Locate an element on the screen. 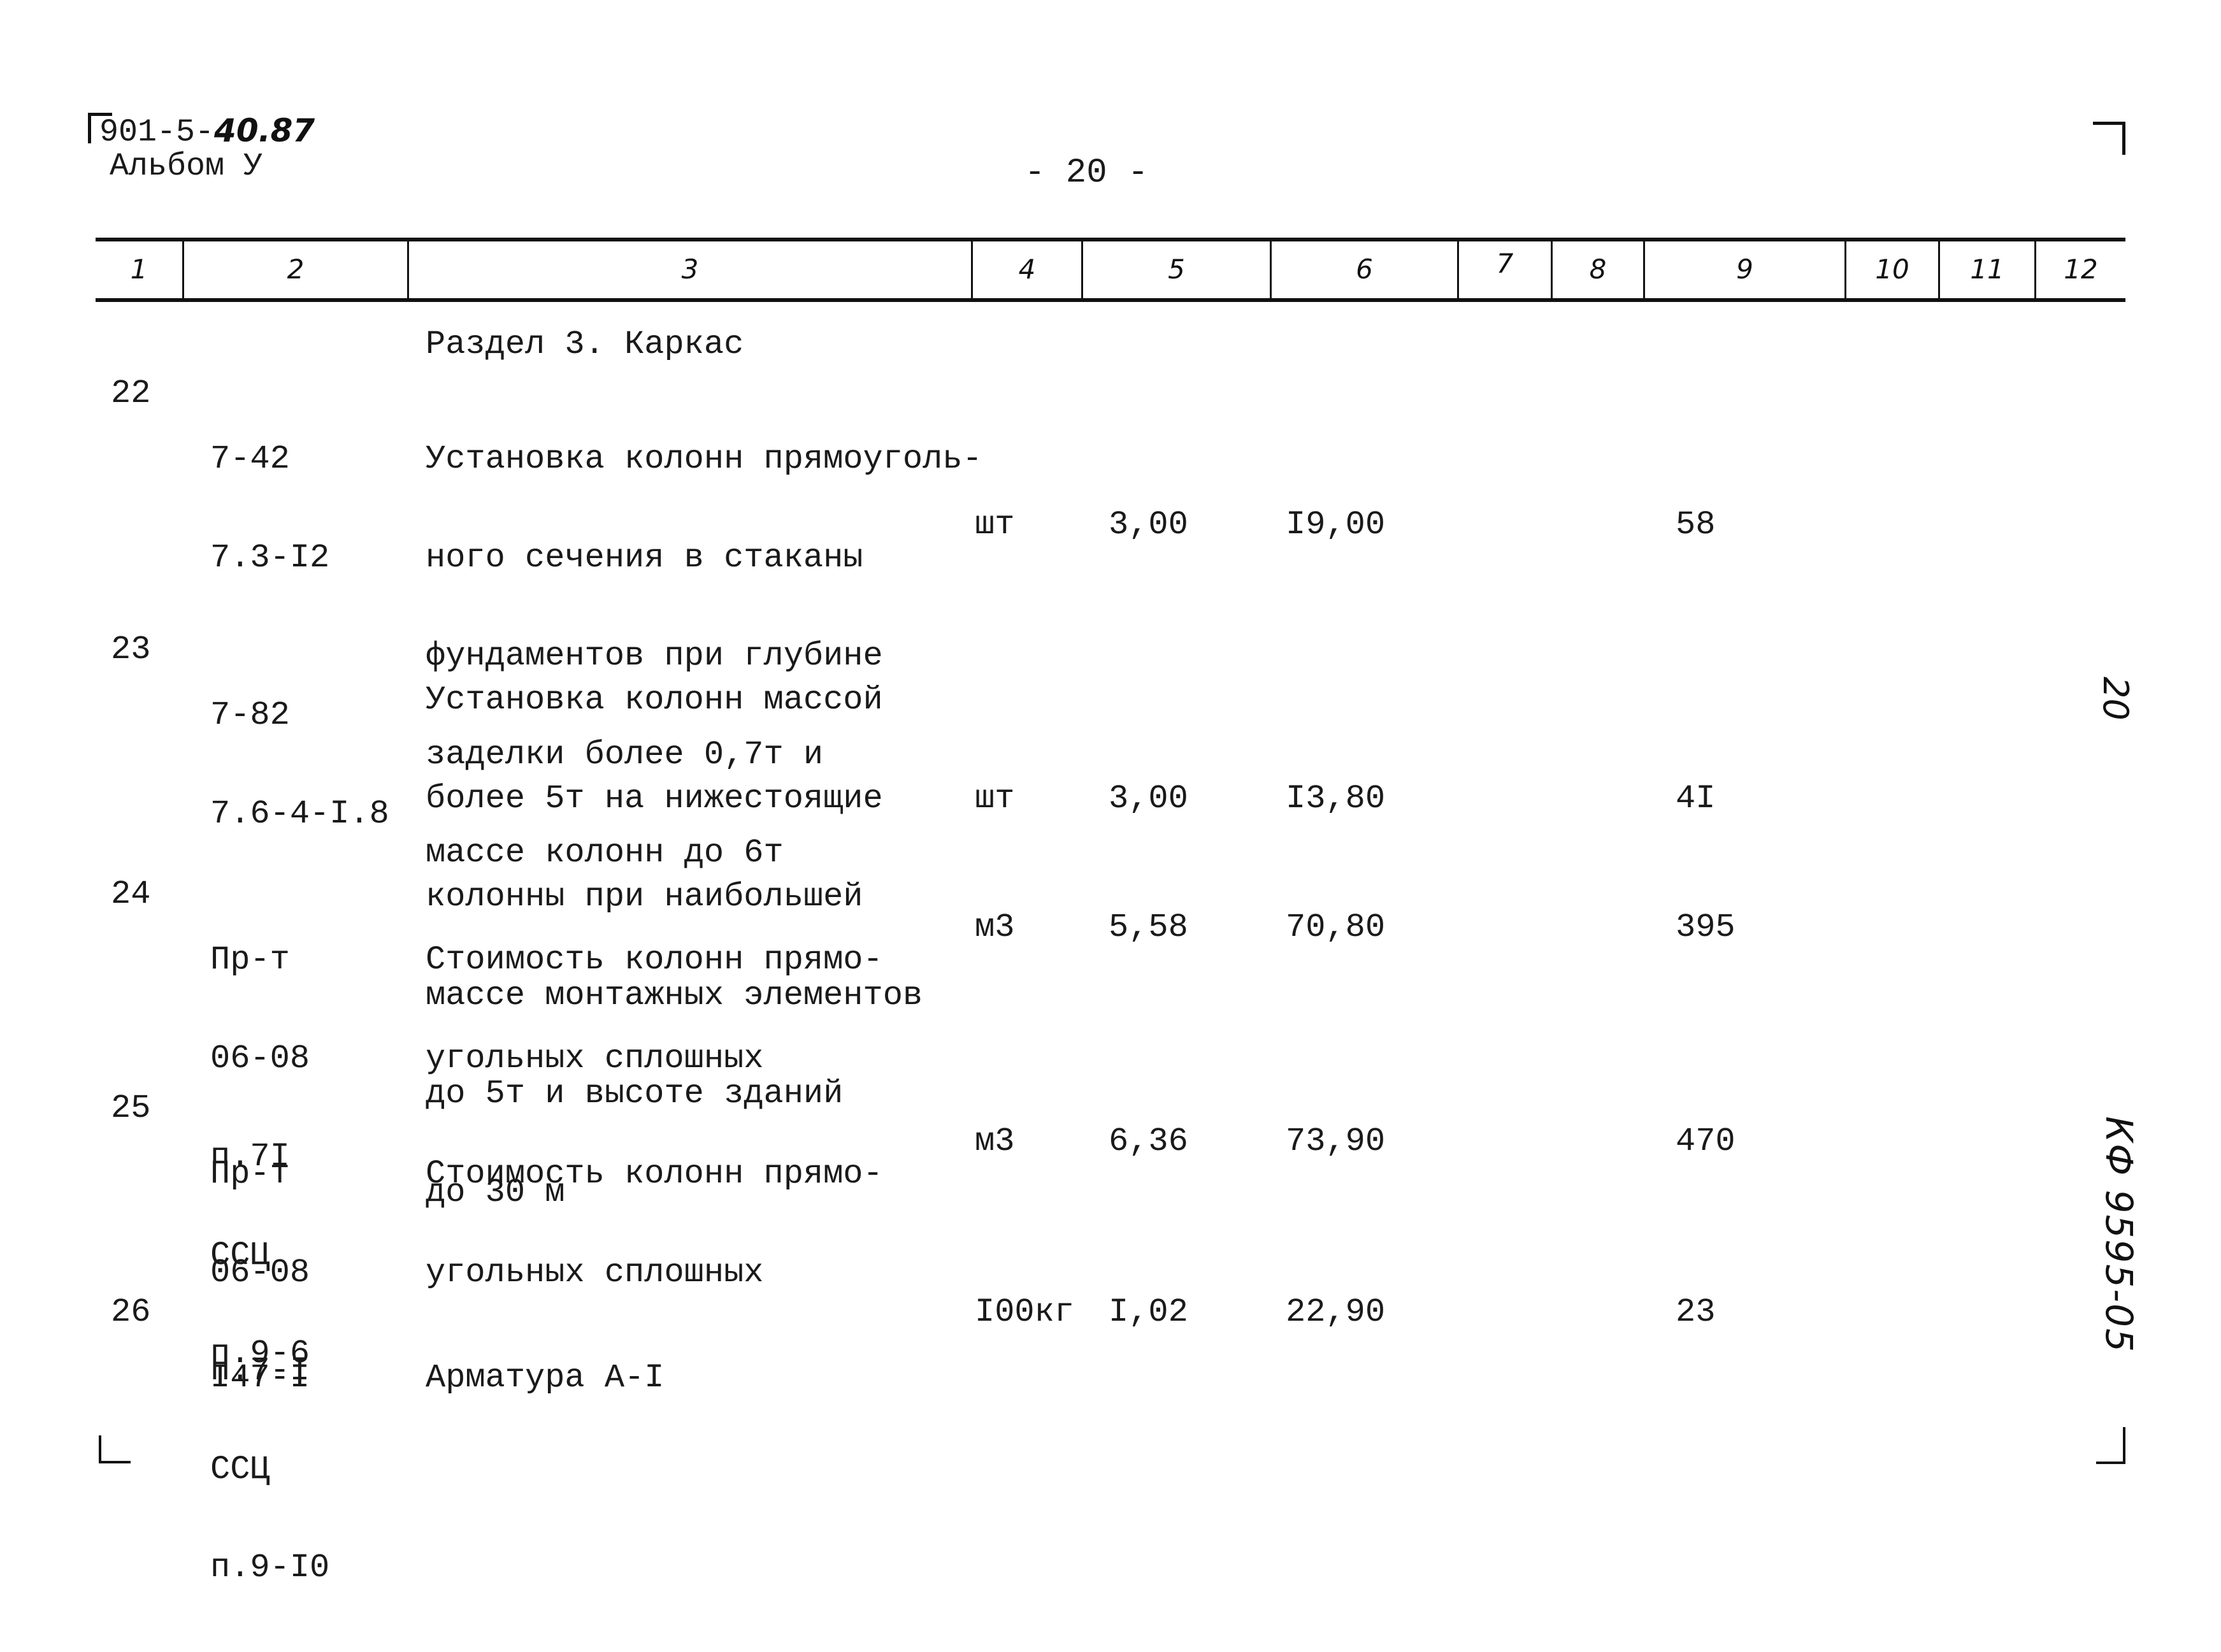 This screenshot has height=1652, width=2221. column-header-12: 12 is located at coordinates (2081, 269).